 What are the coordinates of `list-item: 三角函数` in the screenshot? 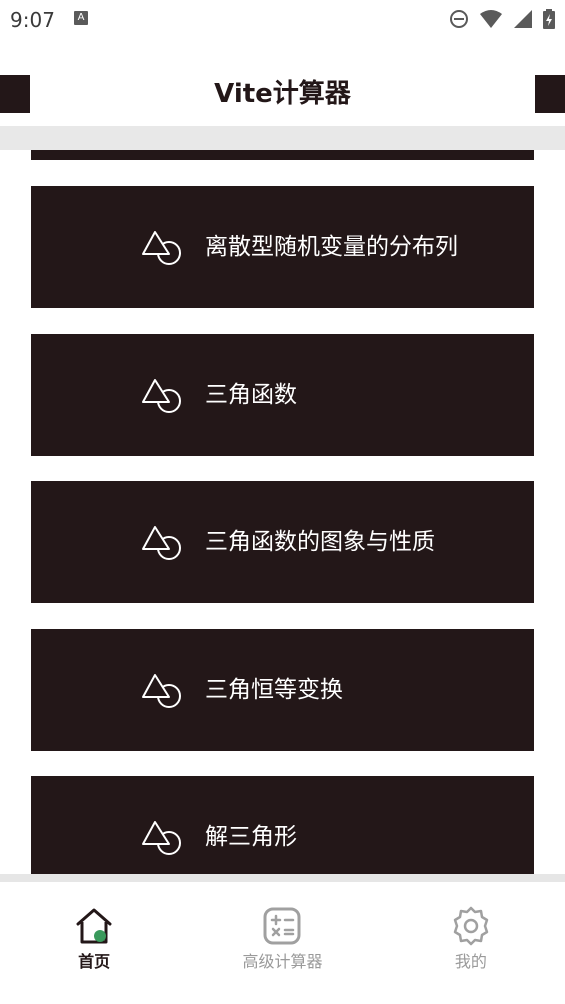 It's located at (282, 395).